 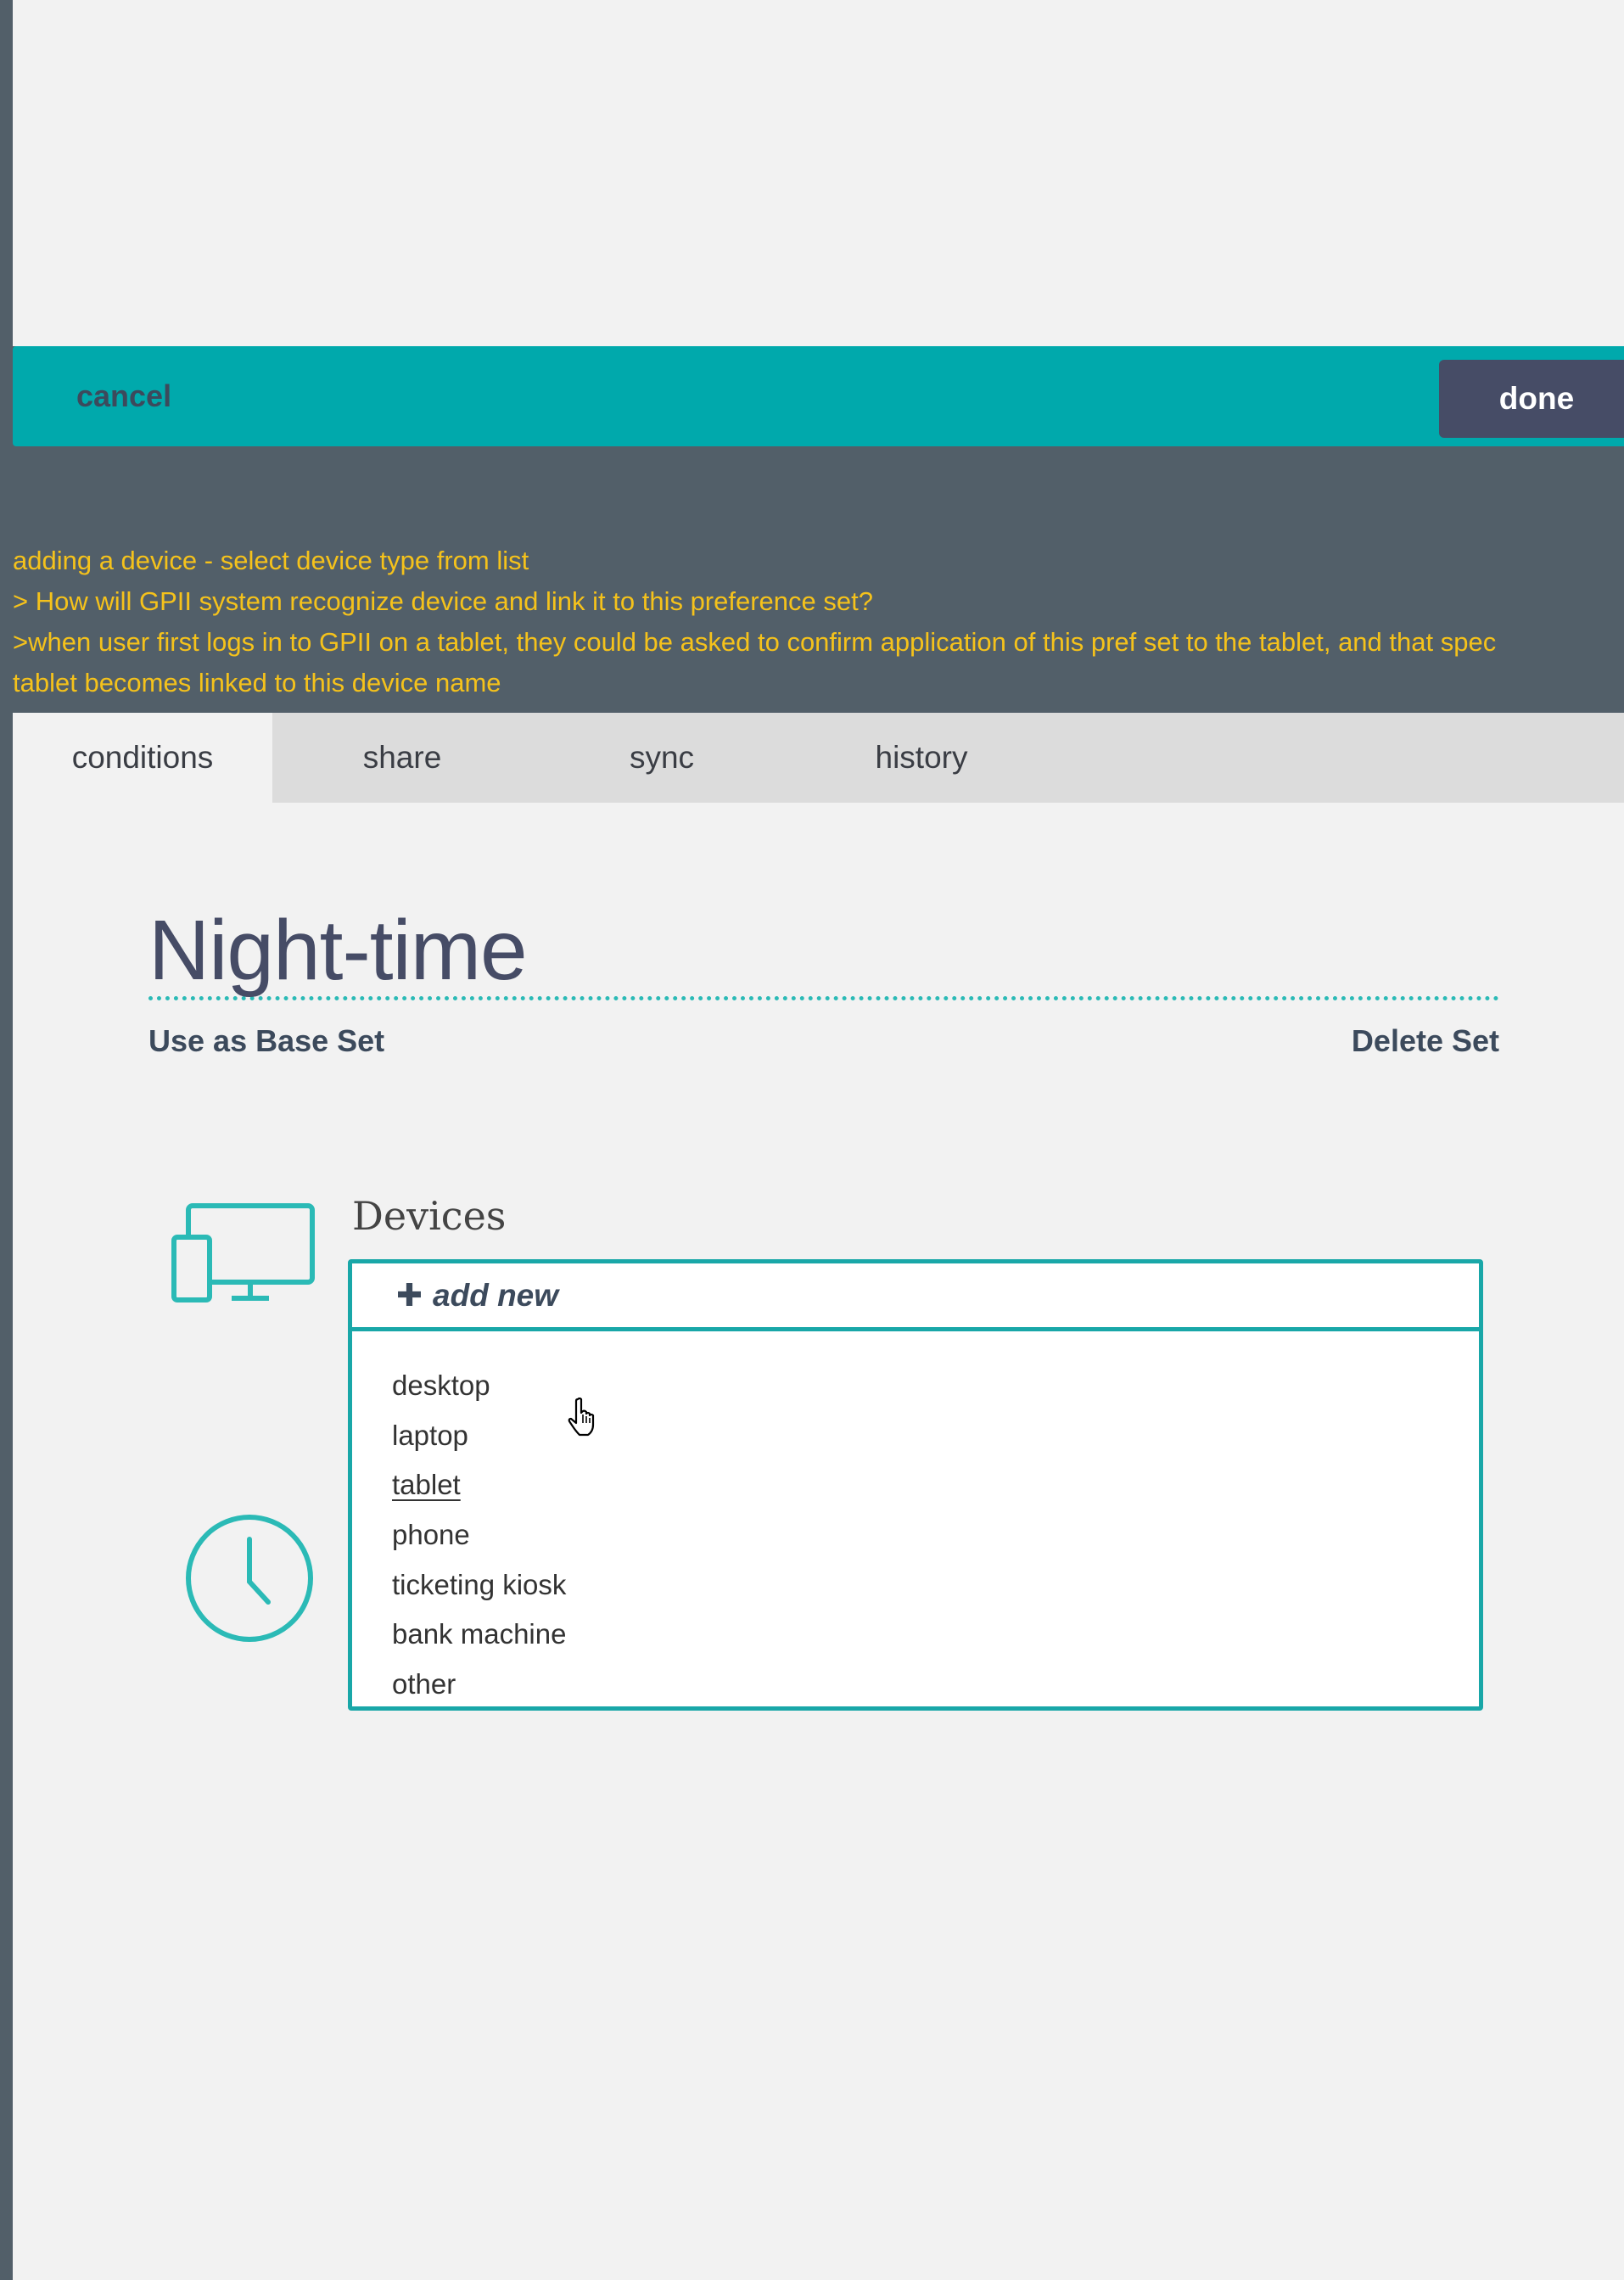 What do you see at coordinates (143, 758) in the screenshot?
I see `tab-conditions: conditions` at bounding box center [143, 758].